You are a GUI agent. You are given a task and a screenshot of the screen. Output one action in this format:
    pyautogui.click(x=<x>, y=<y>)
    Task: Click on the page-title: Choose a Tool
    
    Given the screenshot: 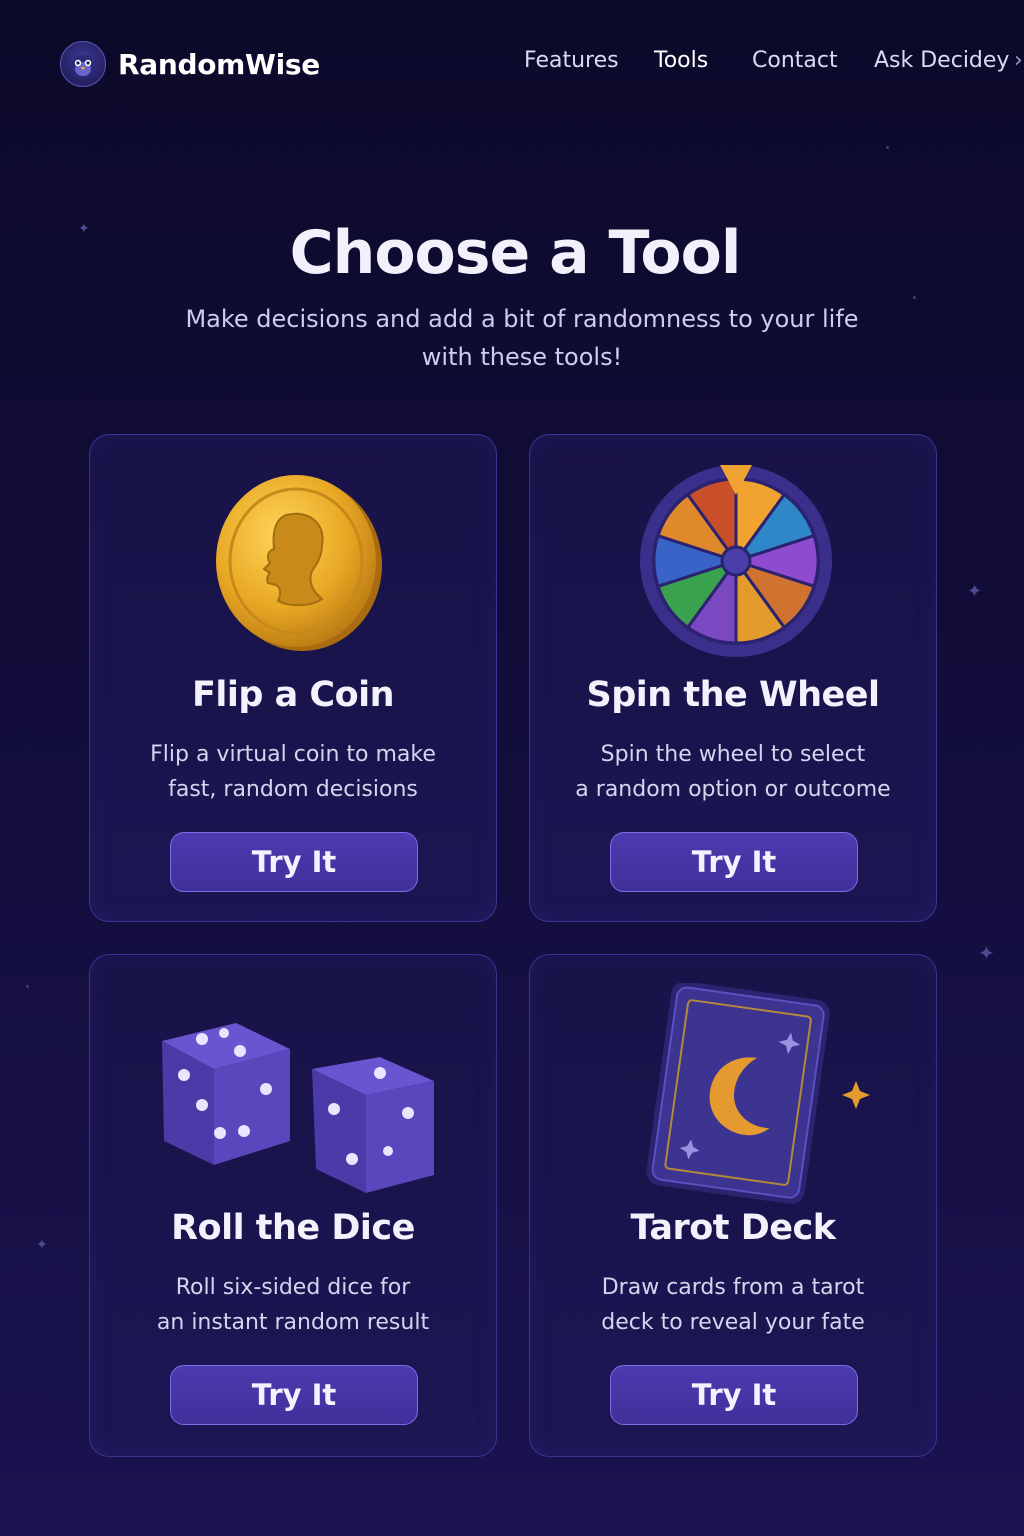 What is the action you would take?
    pyautogui.click(x=515, y=253)
    